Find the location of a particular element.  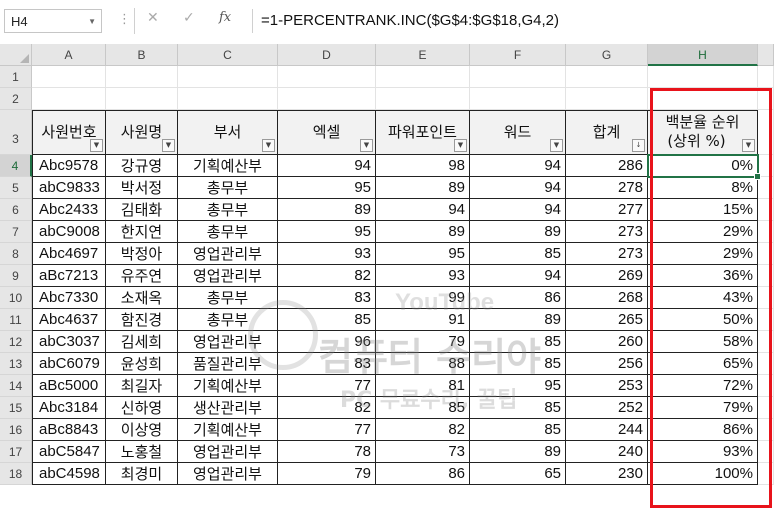

row-header-4: 4 is located at coordinates (16, 166).